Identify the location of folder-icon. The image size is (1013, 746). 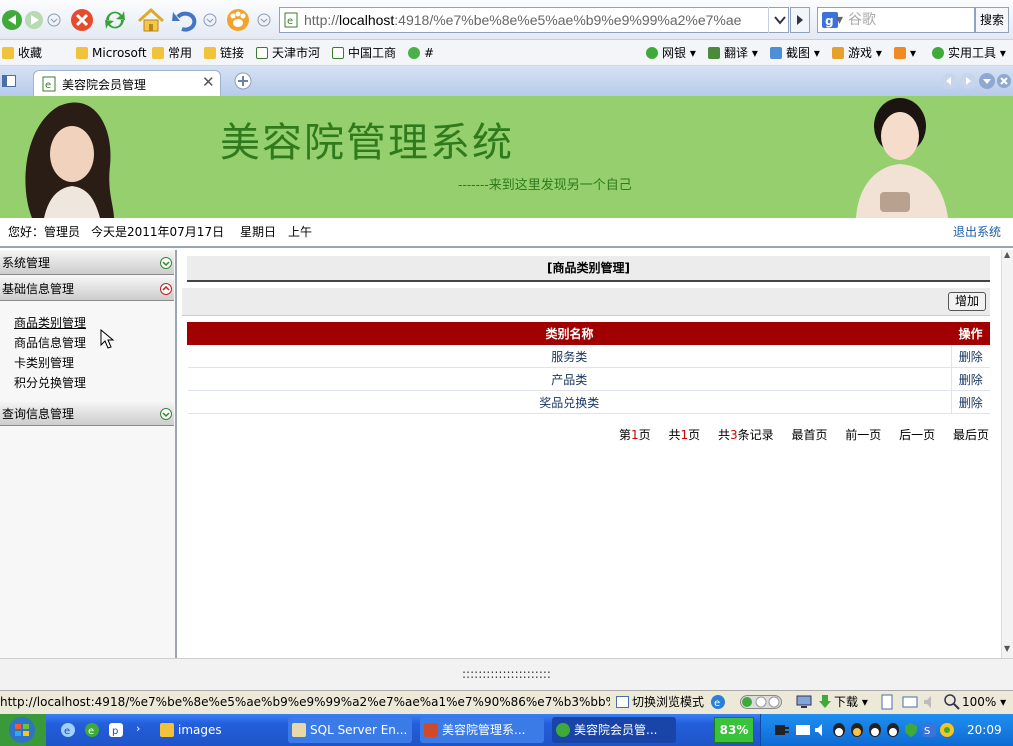
(158, 53).